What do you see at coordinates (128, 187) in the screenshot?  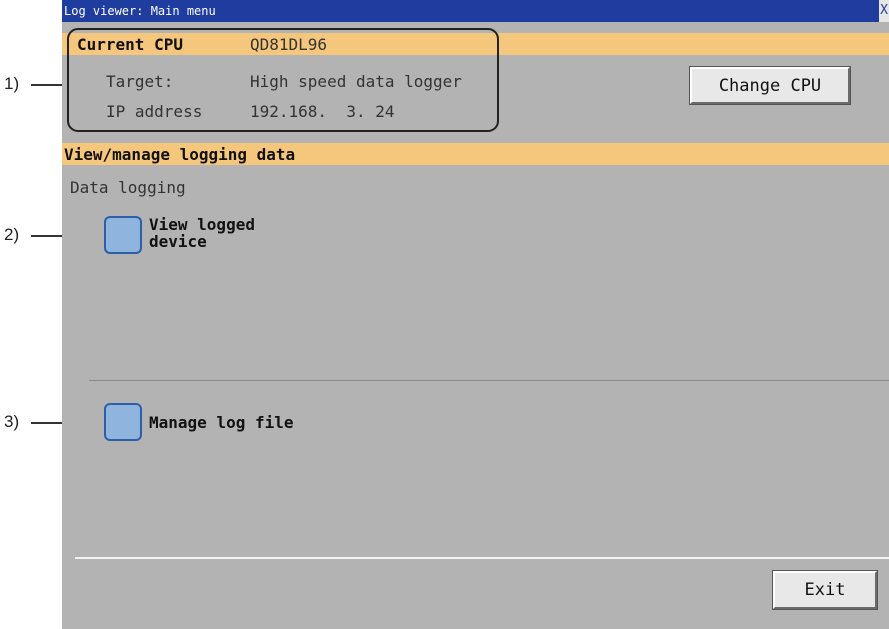 I see `data-logging-label: Data logging` at bounding box center [128, 187].